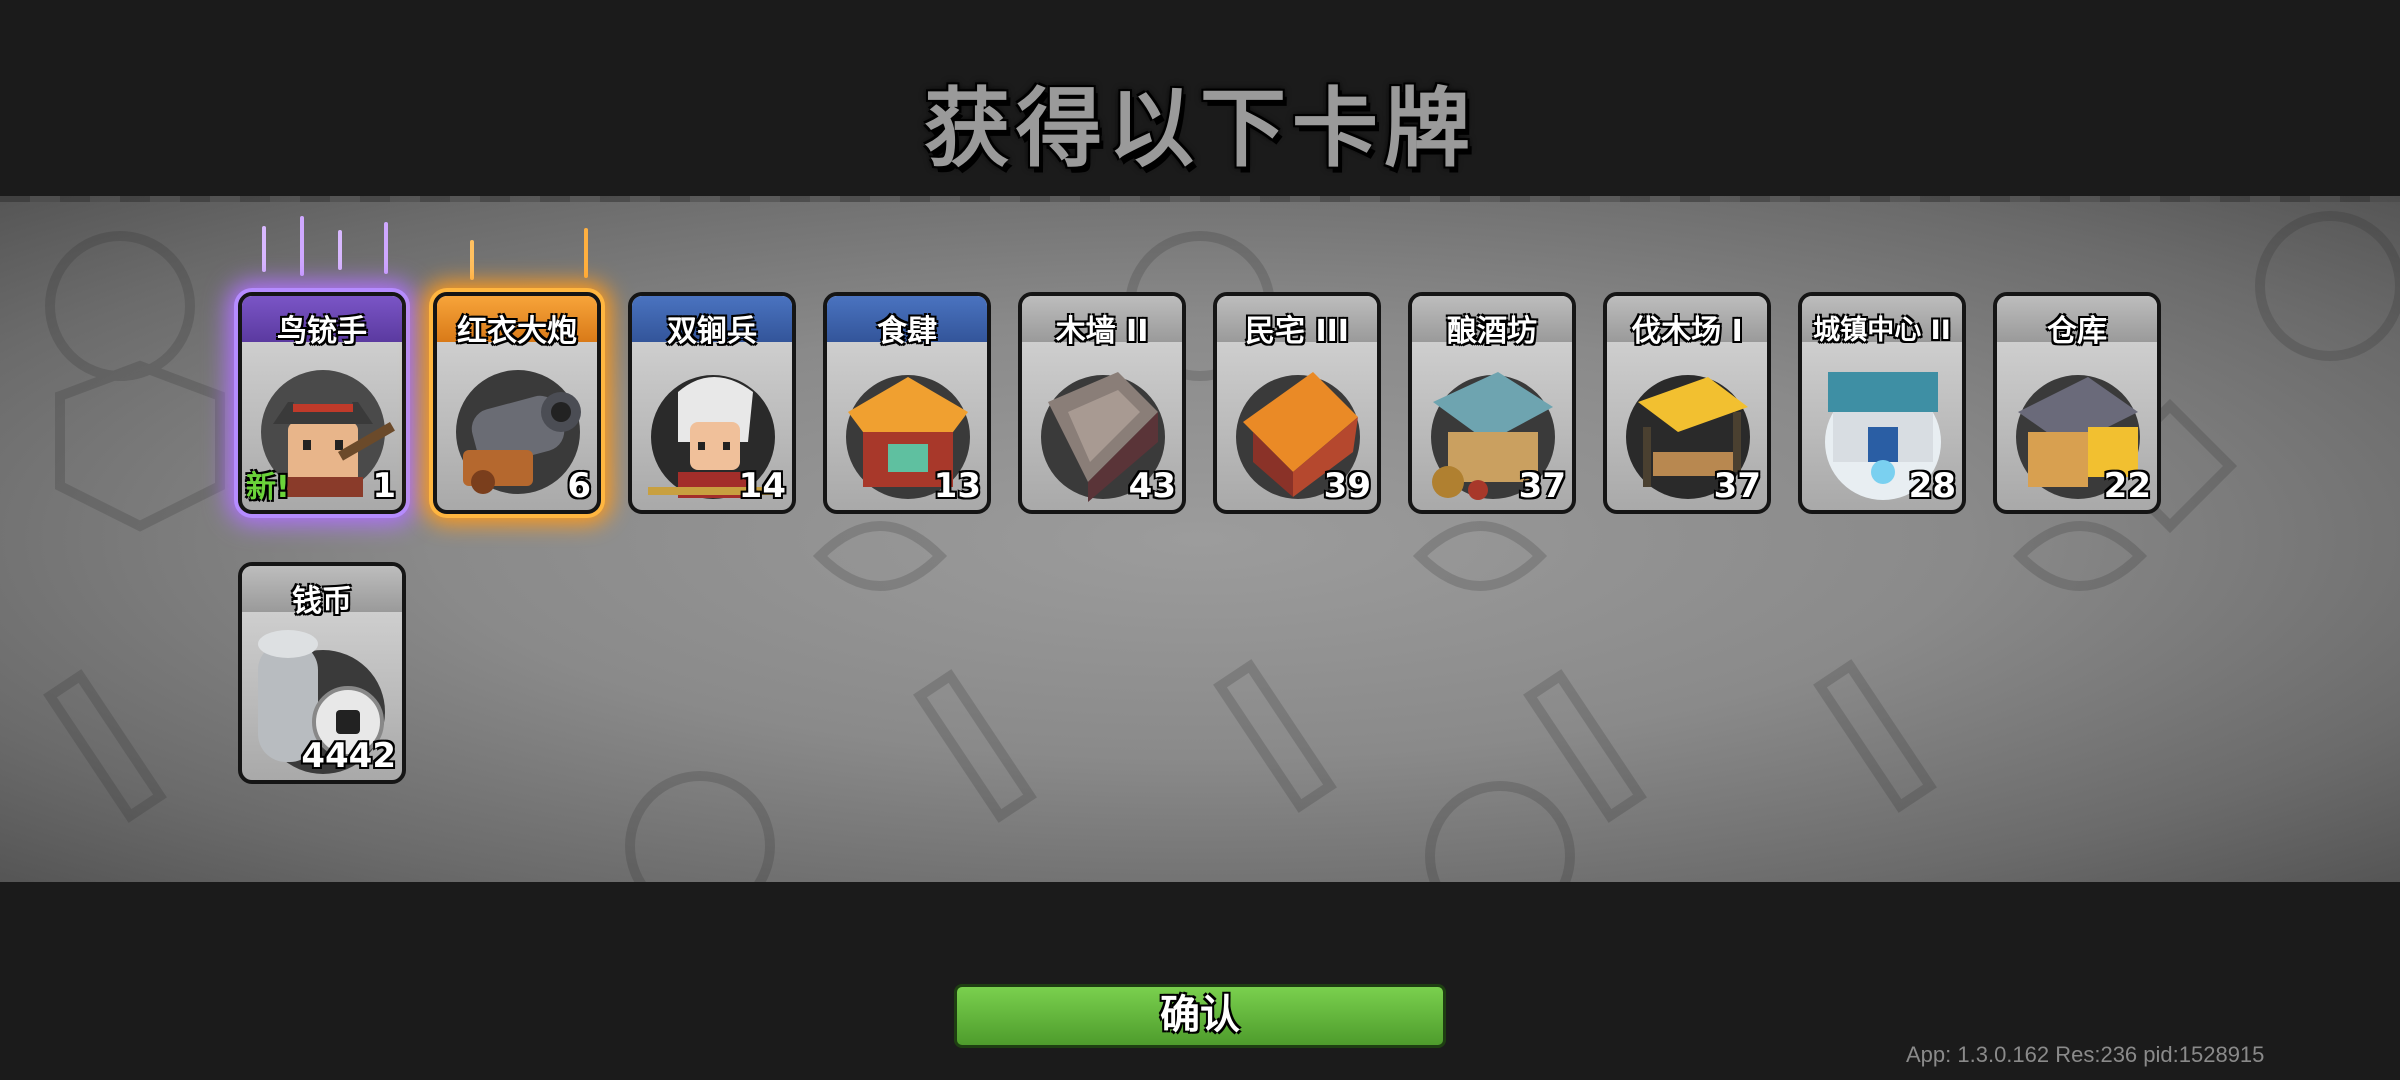 Image resolution: width=2400 pixels, height=1080 pixels. Describe the element at coordinates (2077, 403) in the screenshot. I see `card-warehouse: 仓库 22` at that location.